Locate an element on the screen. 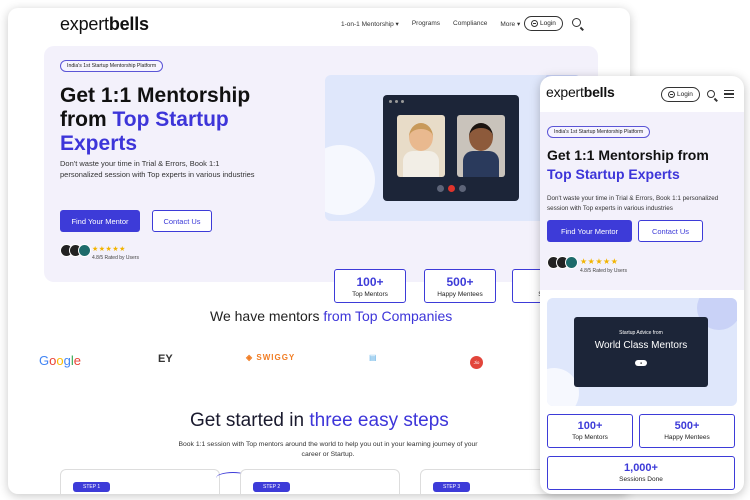 Image resolution: width=750 pixels, height=500 pixels. steps-title: Get started in three easy steps is located at coordinates (319, 420).